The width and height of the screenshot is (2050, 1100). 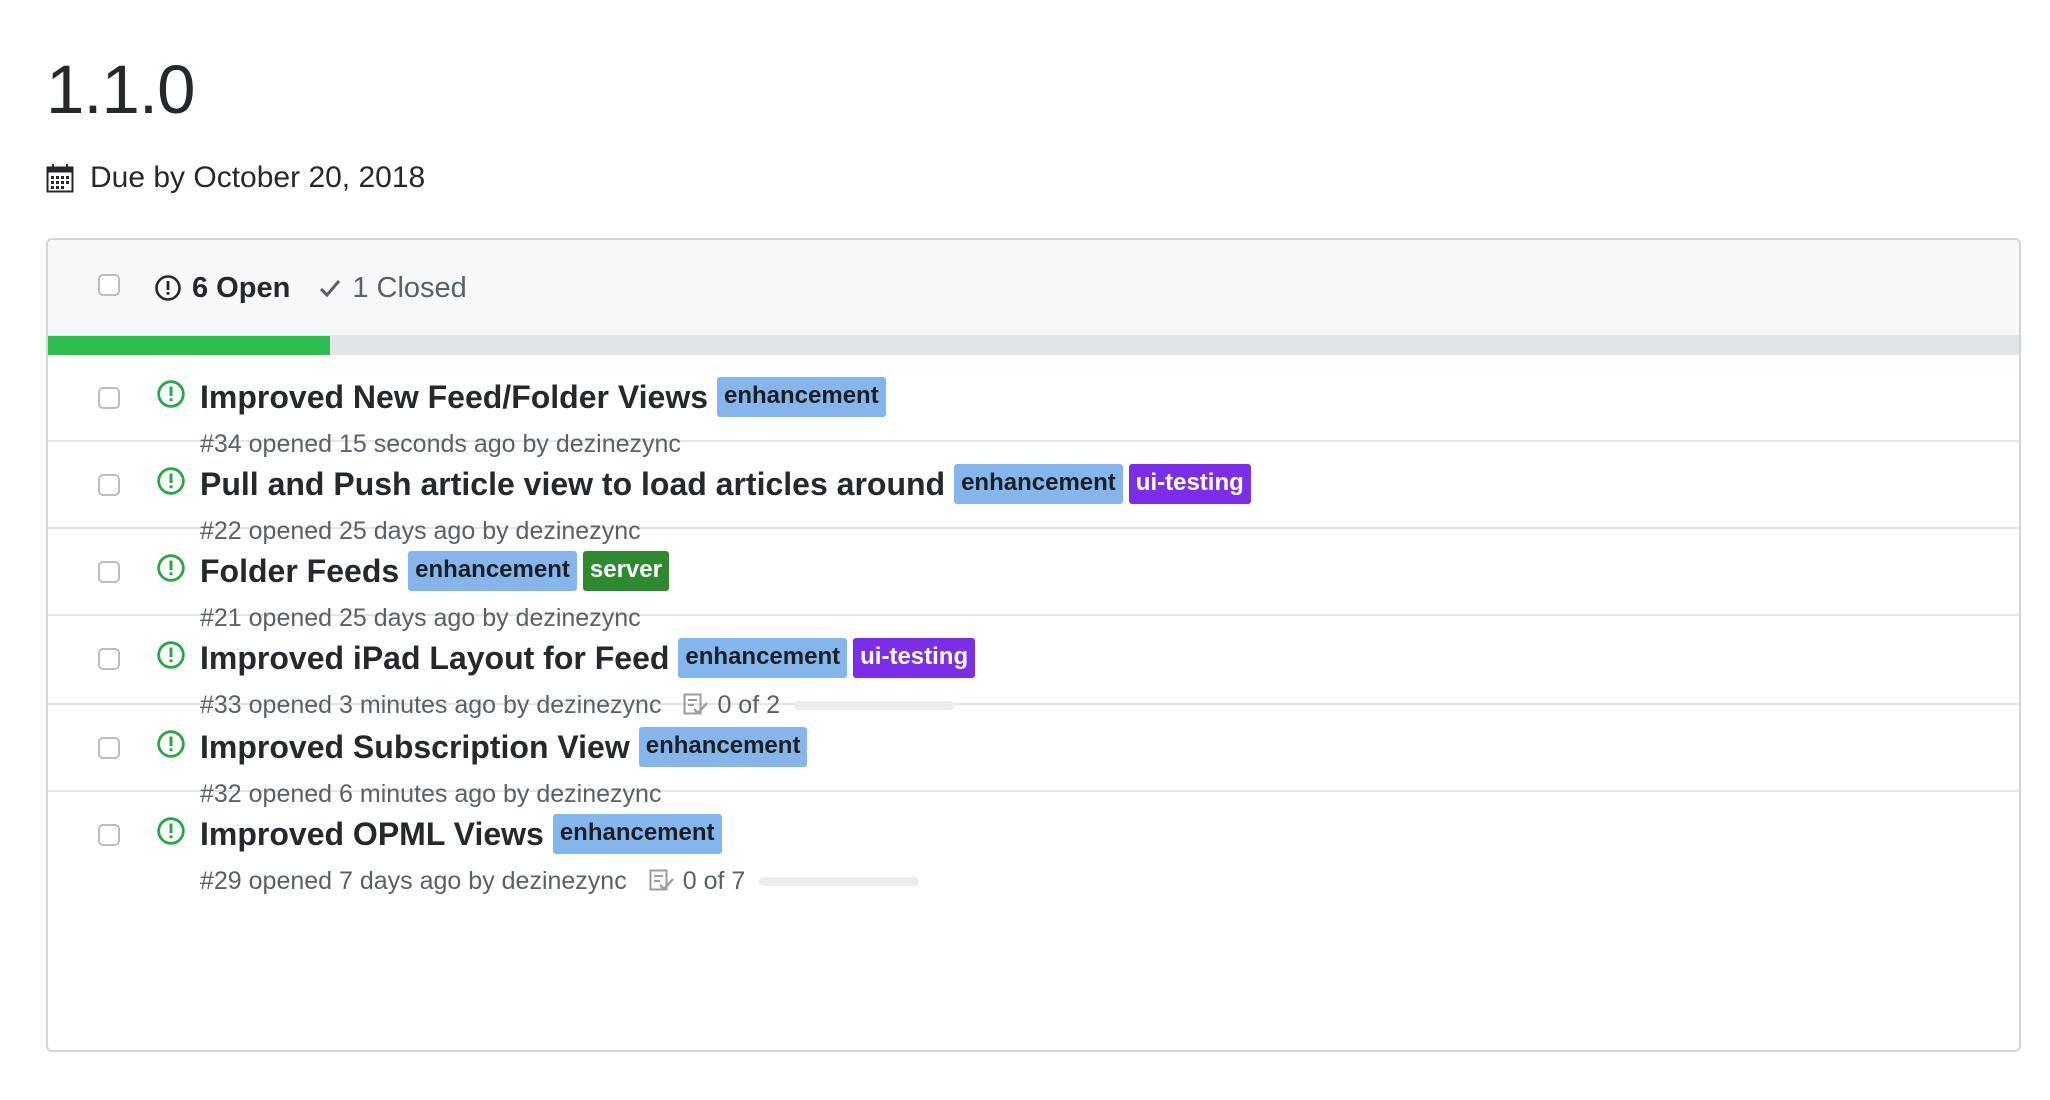 What do you see at coordinates (413, 880) in the screenshot?
I see `issue-meta-text: #29 opened 7 days ago by dezinezync` at bounding box center [413, 880].